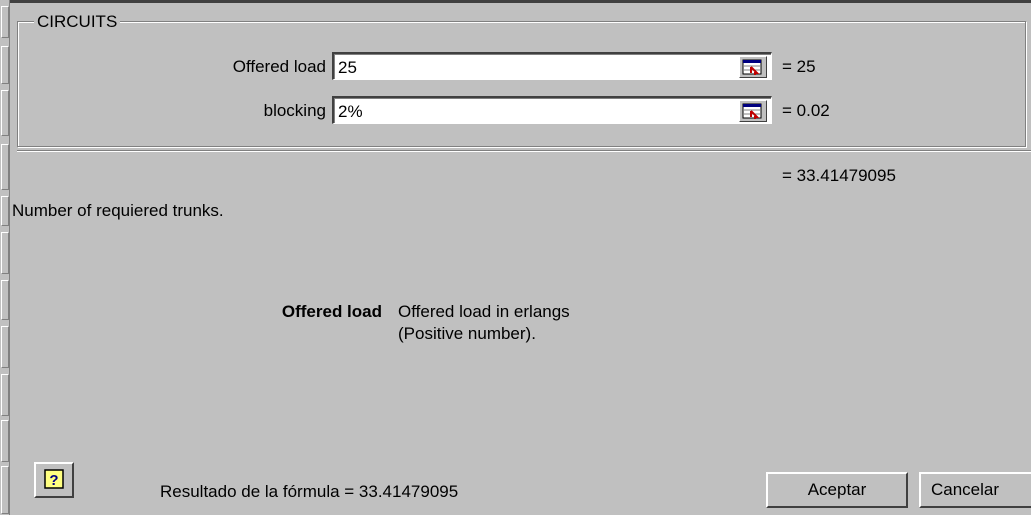  Describe the element at coordinates (839, 175) in the screenshot. I see `function-result: = 33.41479095` at that location.